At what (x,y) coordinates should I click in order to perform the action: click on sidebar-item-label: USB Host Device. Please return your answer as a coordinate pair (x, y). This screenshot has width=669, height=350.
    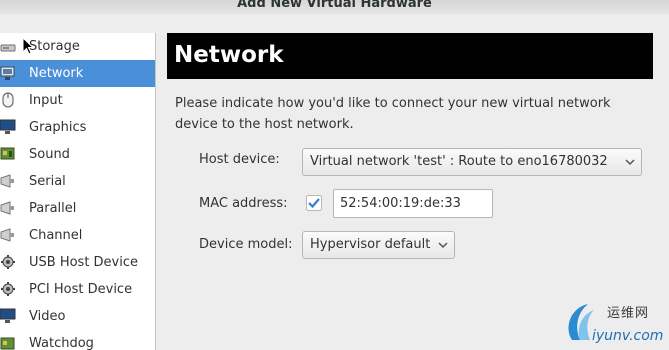
    Looking at the image, I should click on (84, 262).